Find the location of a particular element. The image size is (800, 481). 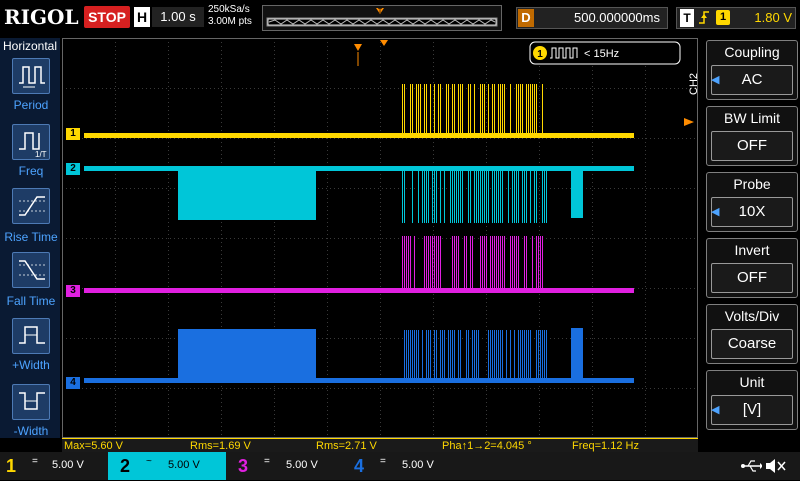

measurement-item: Rms=1.69 V is located at coordinates (251, 445).